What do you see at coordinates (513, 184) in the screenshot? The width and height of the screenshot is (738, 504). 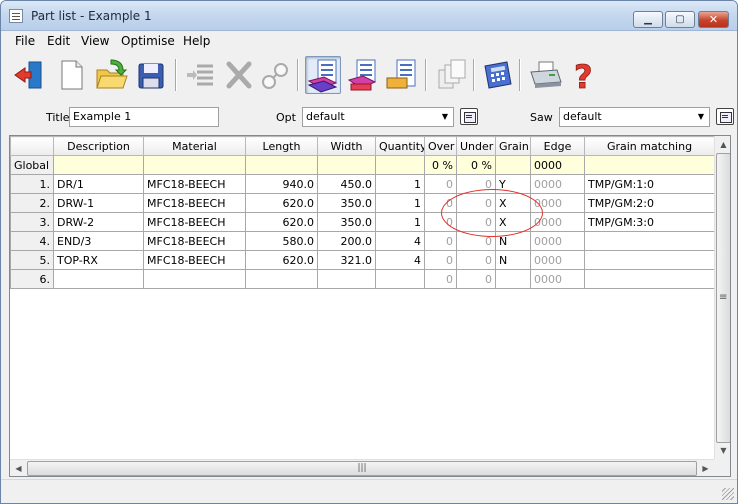 I see `grain-cell: Y` at bounding box center [513, 184].